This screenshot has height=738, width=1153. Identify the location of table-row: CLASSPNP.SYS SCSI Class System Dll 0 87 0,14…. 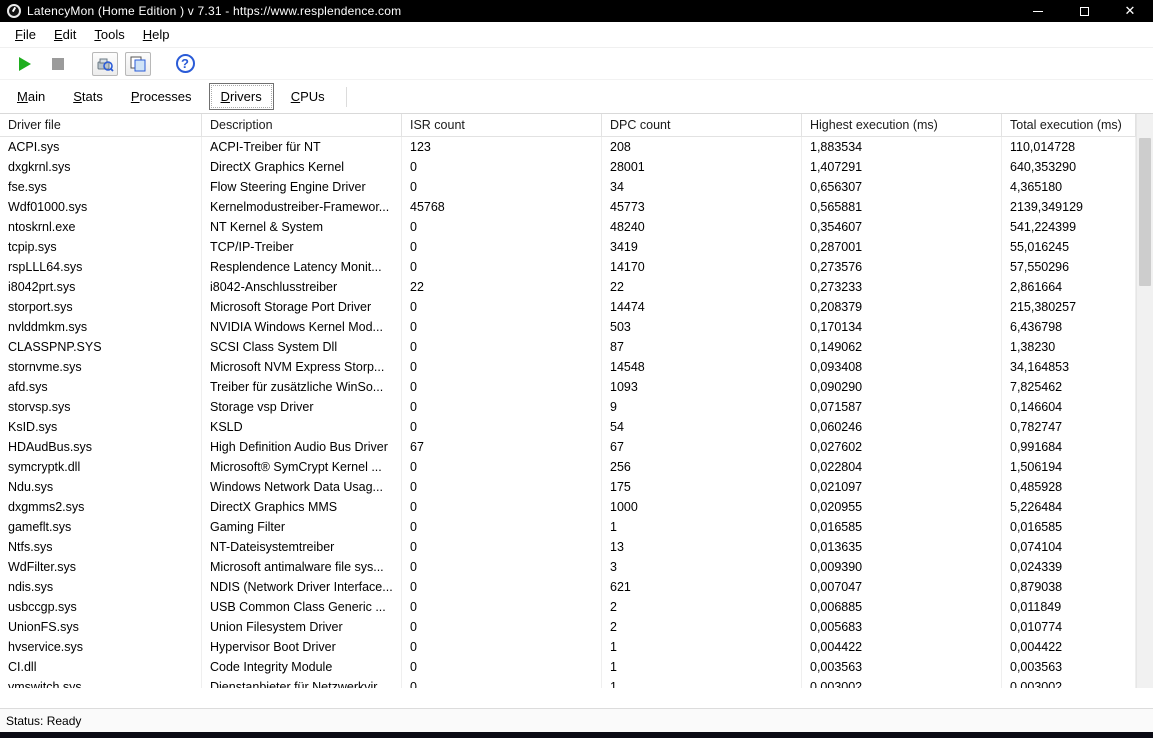
(568, 347).